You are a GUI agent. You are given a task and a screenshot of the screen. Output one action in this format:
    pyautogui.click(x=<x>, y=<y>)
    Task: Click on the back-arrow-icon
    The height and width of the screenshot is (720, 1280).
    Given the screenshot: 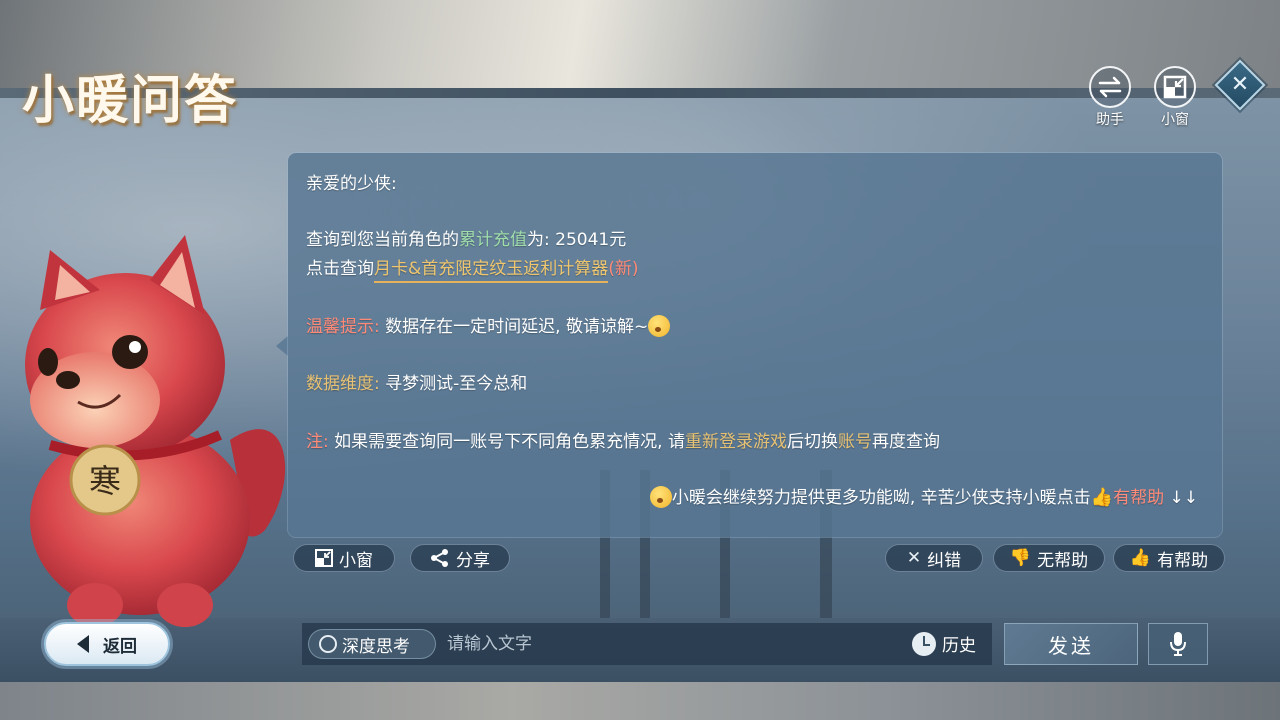 What is the action you would take?
    pyautogui.click(x=83, y=644)
    